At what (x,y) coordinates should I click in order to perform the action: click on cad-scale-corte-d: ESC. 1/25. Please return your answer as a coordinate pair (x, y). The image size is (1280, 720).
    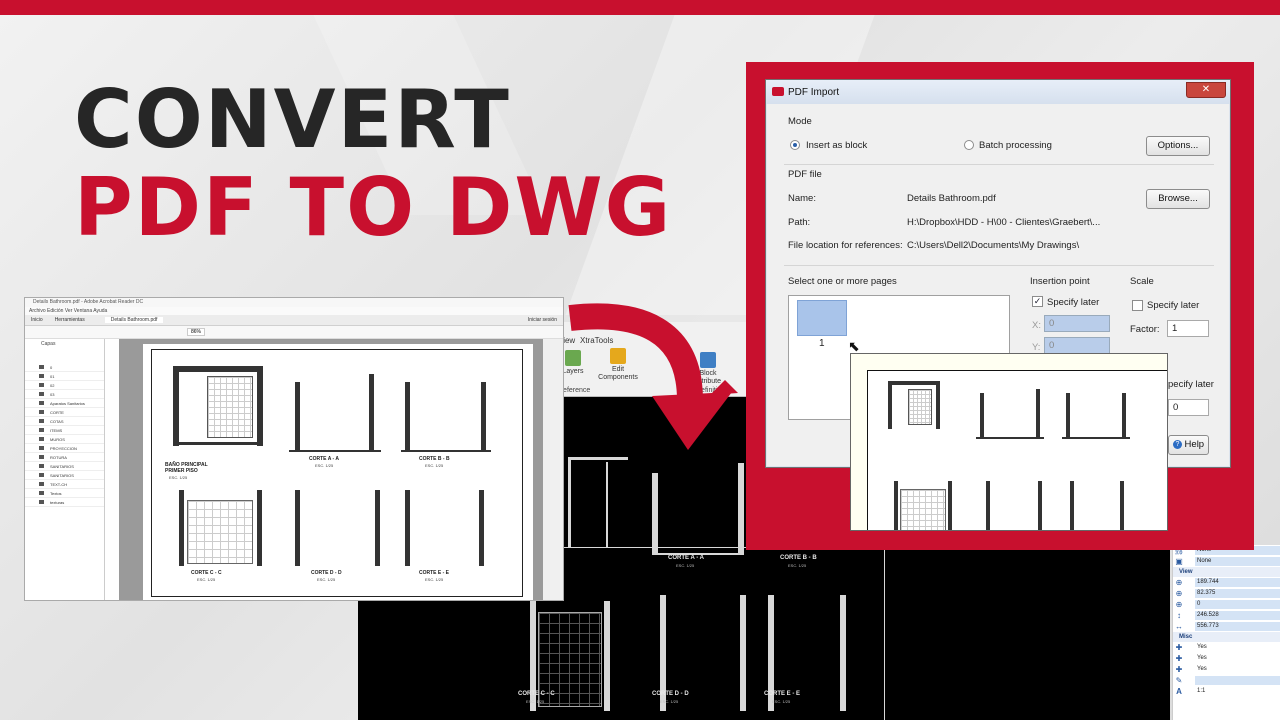
    Looking at the image, I should click on (669, 701).